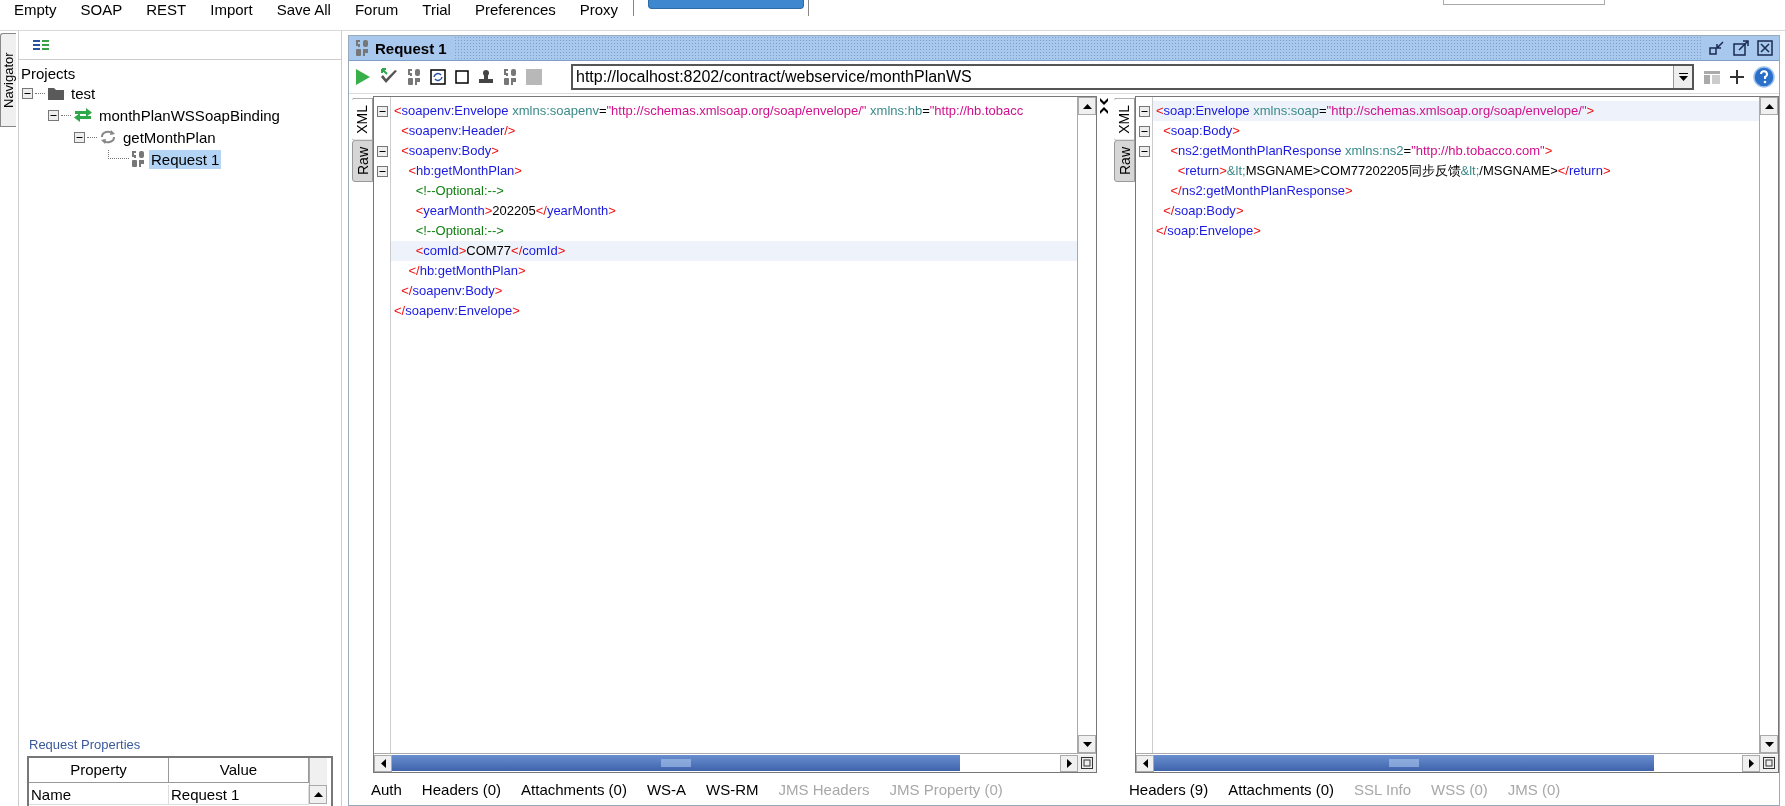 This screenshot has width=1785, height=806. What do you see at coordinates (8, 80) in the screenshot?
I see `navigator-tab: Navigator` at bounding box center [8, 80].